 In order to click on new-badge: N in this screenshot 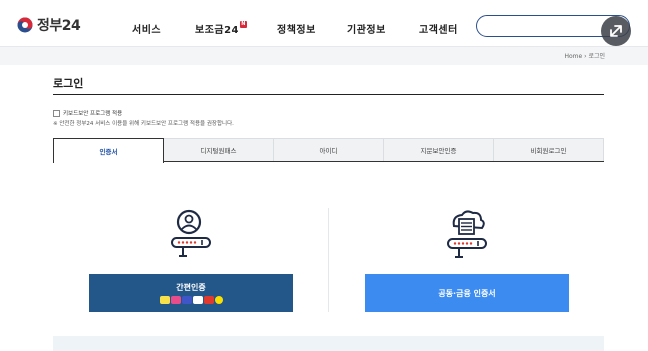, I will do `click(244, 24)`.